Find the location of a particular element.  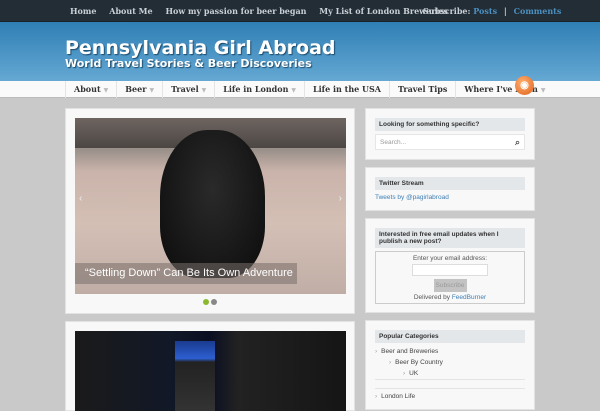

nav-label: Beer is located at coordinates (136, 89).